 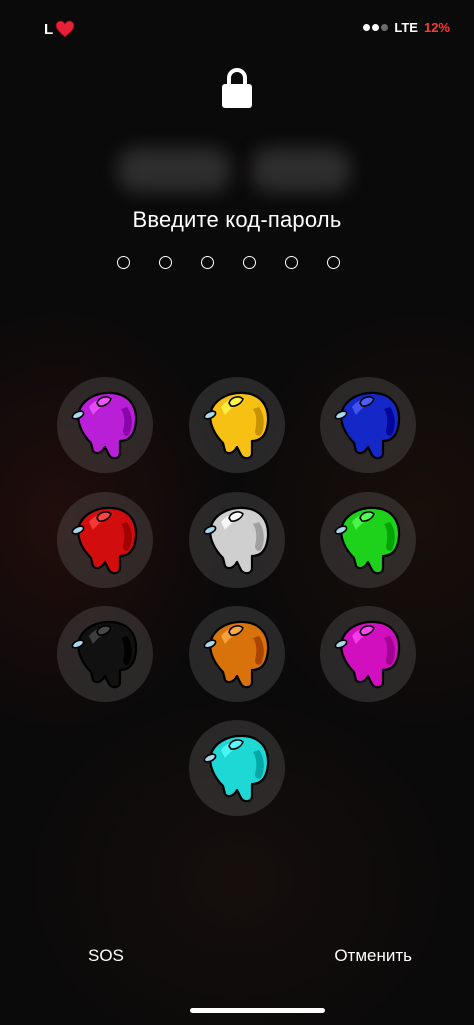 I want to click on crewmate-pink-icon, so click(x=367, y=654).